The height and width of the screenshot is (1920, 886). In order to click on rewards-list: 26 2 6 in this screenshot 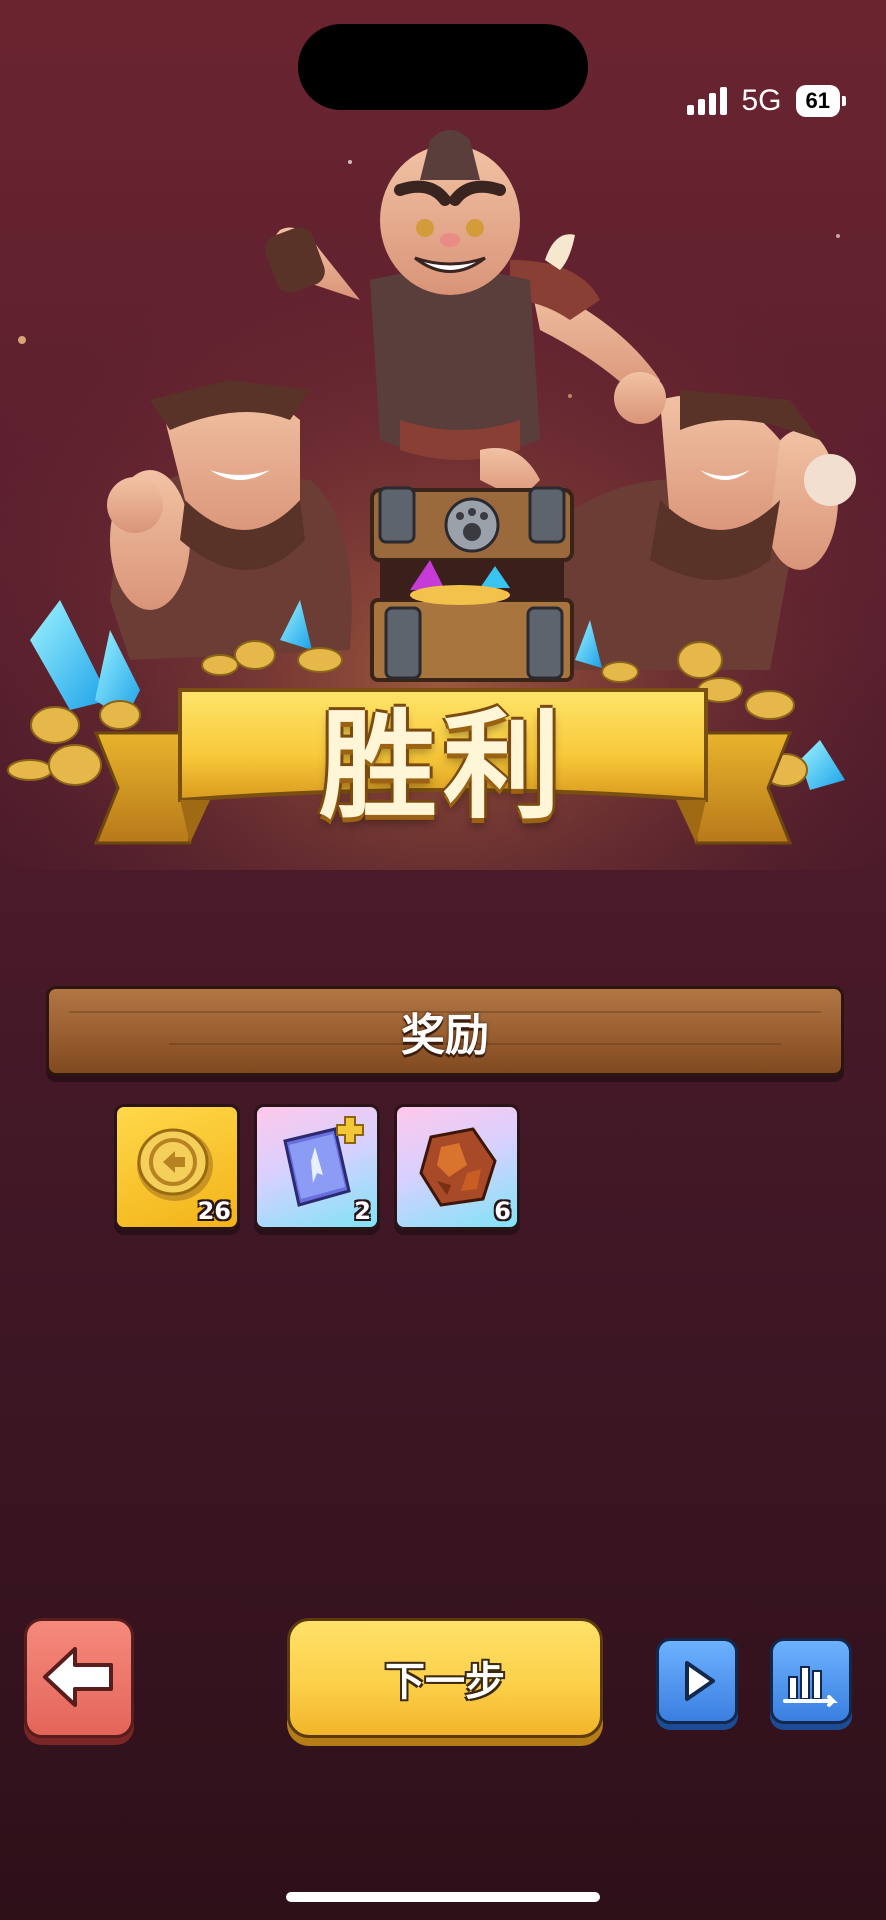, I will do `click(317, 1167)`.